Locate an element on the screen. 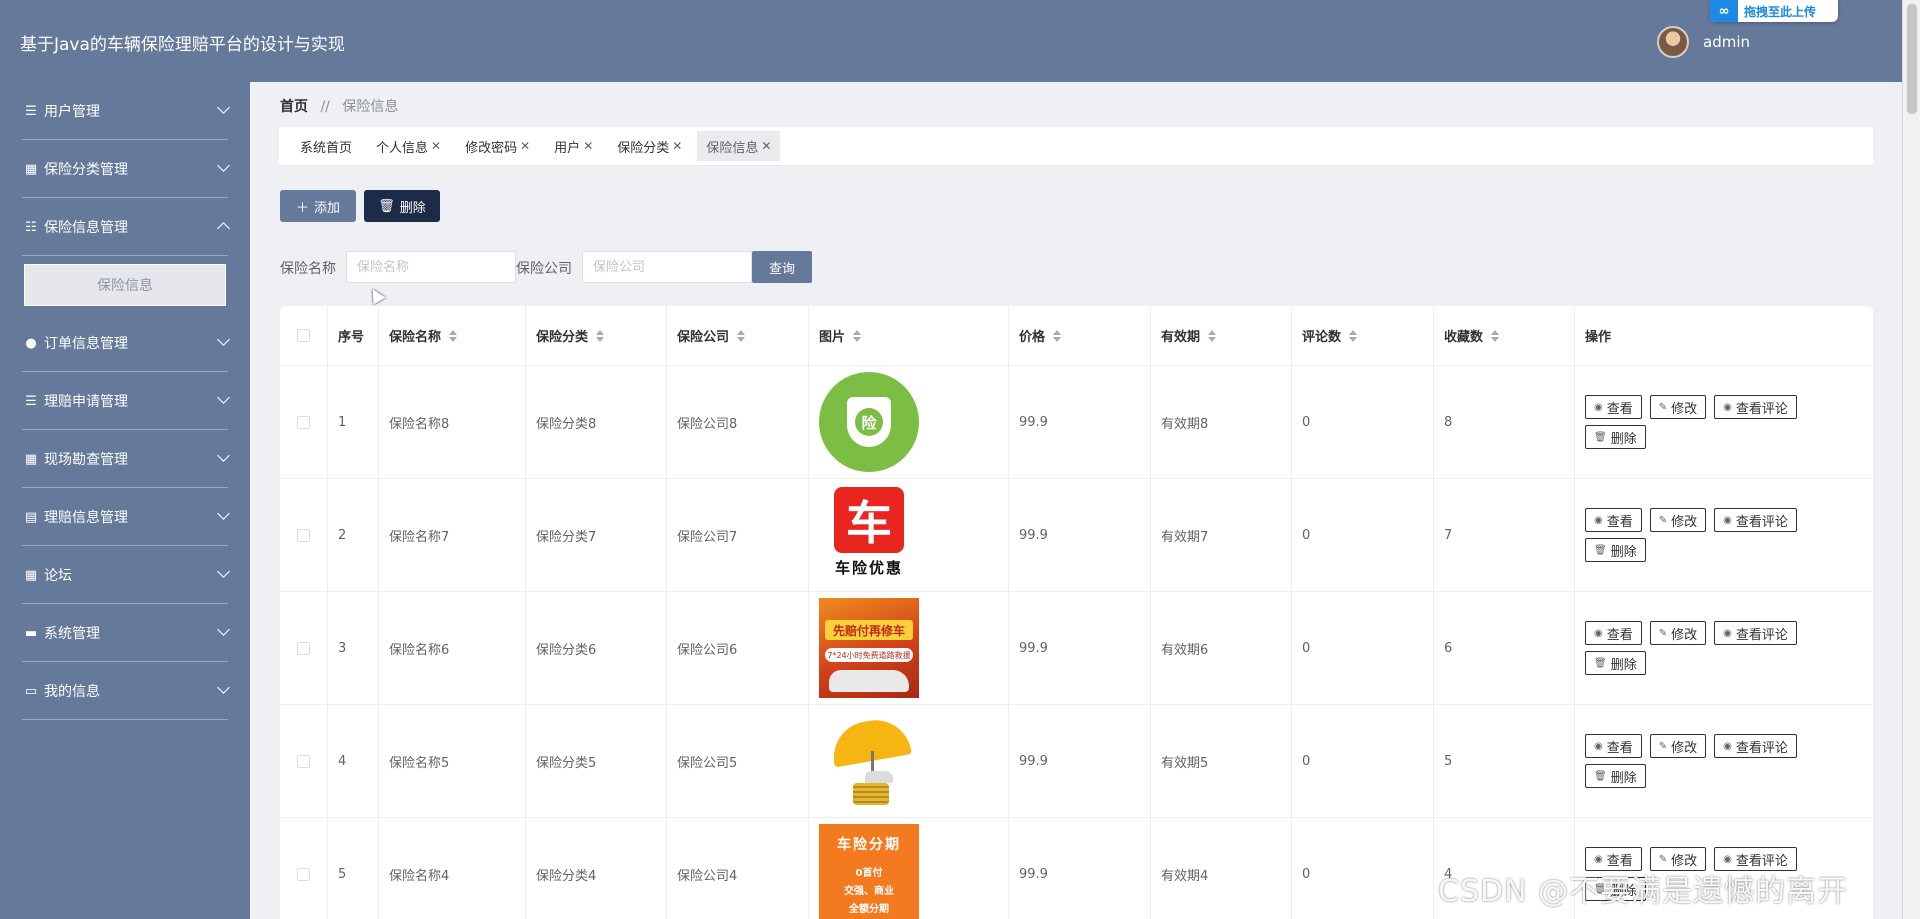 The image size is (1920, 919). column-header-sortable: 价格 is located at coordinates (1080, 335).